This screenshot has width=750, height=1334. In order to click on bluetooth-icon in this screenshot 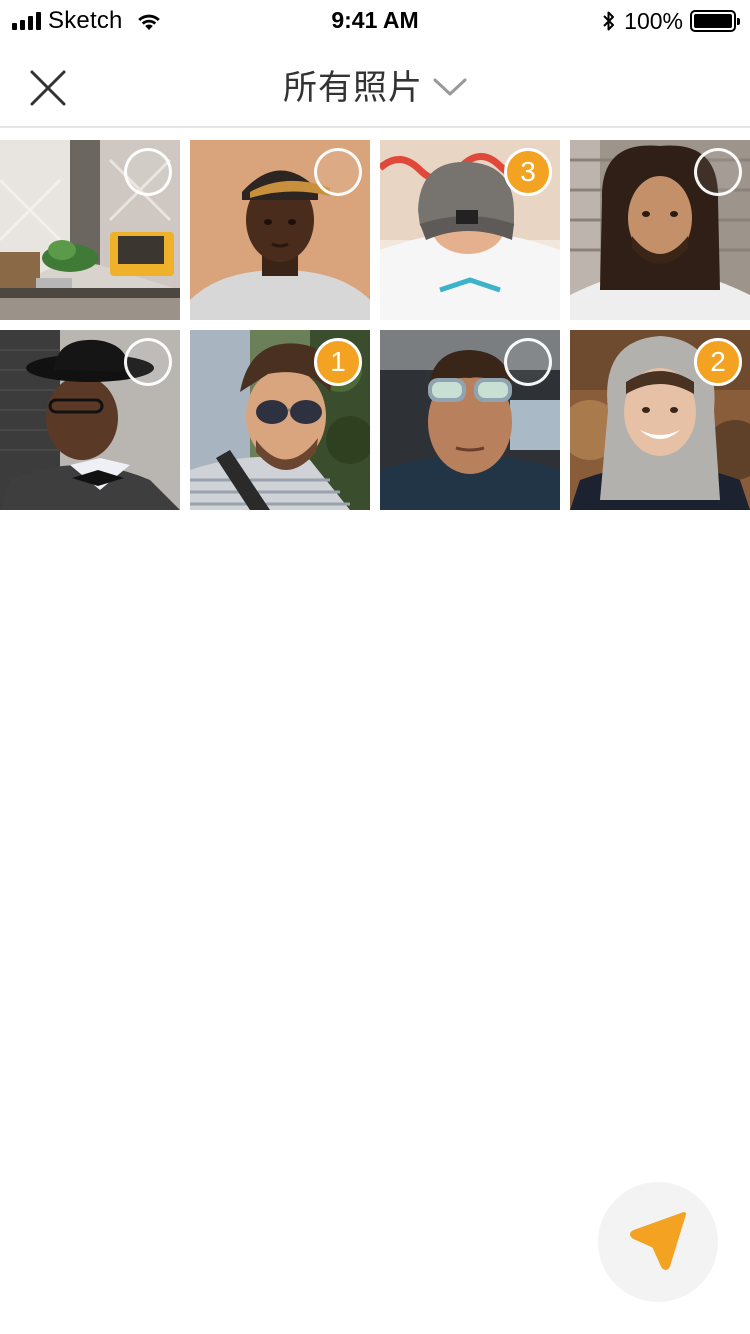, I will do `click(609, 21)`.